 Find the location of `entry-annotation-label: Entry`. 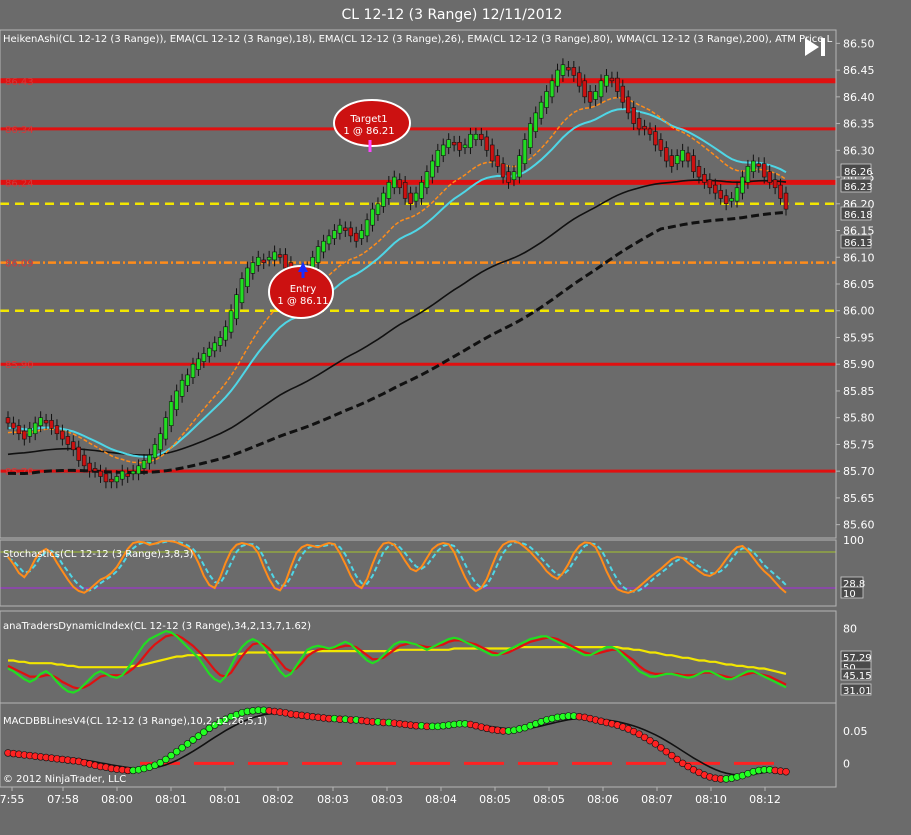

entry-annotation-label: Entry is located at coordinates (303, 289).